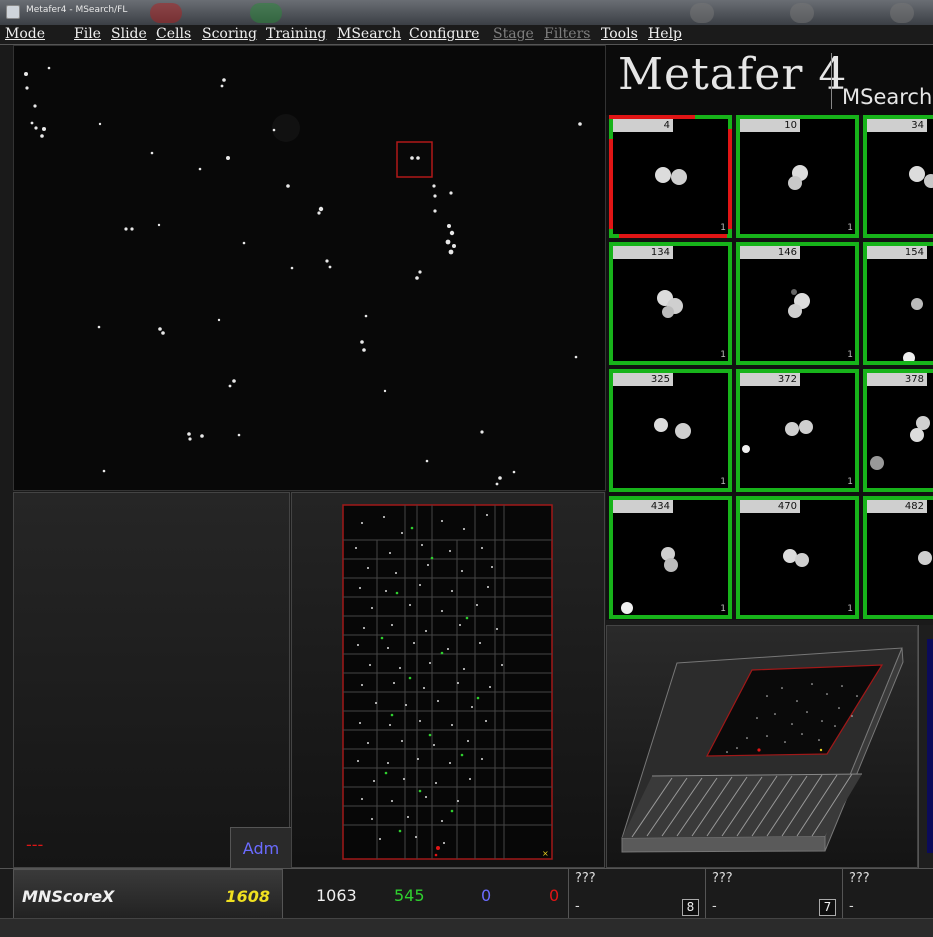 The image size is (933, 937). I want to click on menu-file: File, so click(87, 34).